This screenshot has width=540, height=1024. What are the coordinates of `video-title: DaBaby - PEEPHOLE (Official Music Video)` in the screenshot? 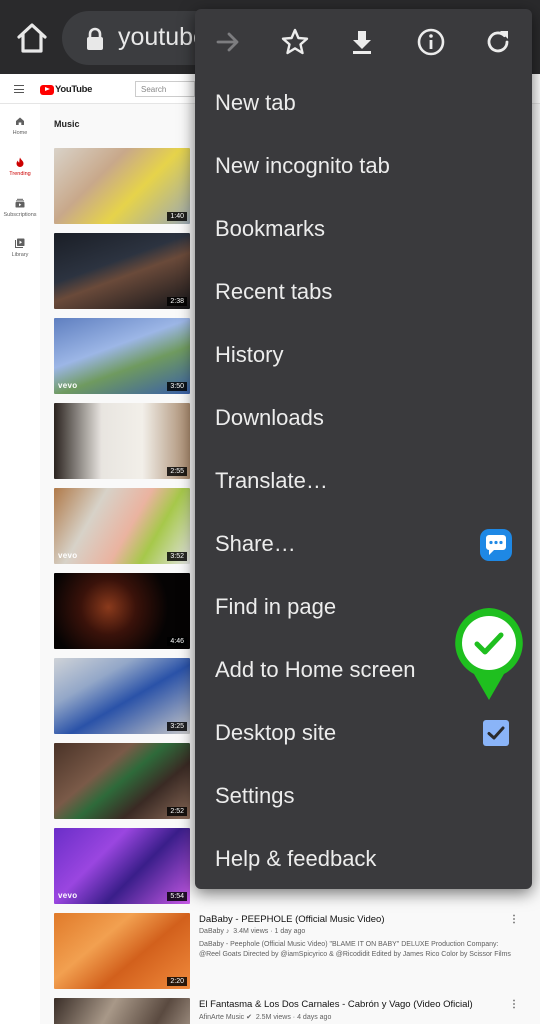 It's located at (364, 919).